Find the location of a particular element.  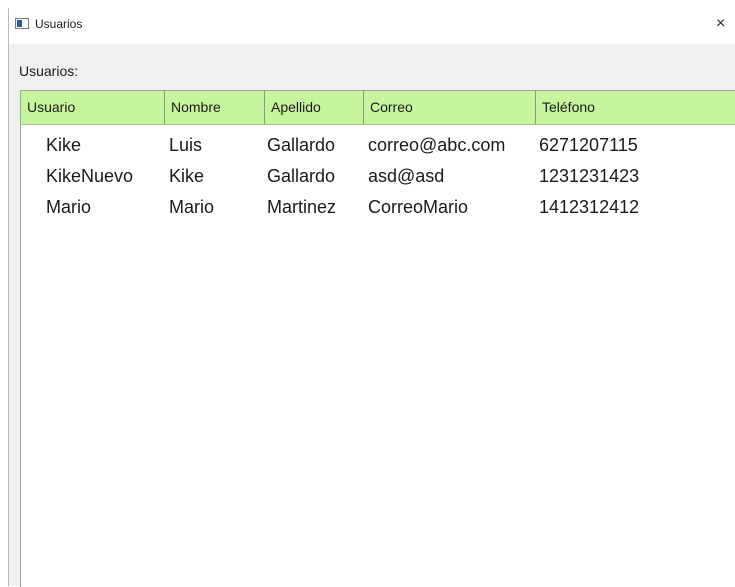

cell-telefono: 1412312412 is located at coordinates (589, 207).